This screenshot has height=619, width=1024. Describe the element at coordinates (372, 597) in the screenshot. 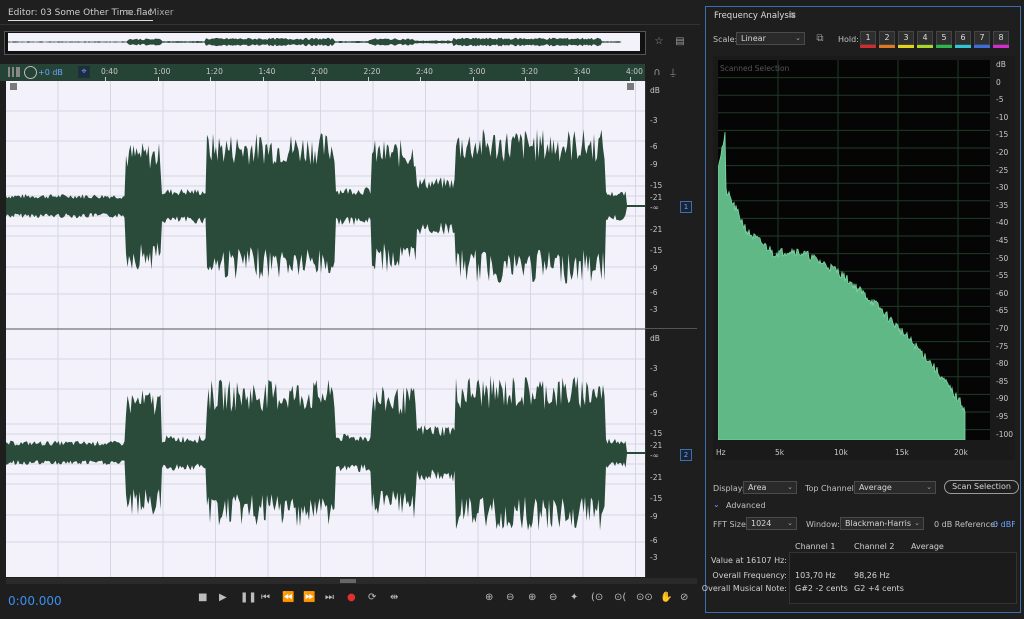

I see `loop-button: ⟳` at that location.